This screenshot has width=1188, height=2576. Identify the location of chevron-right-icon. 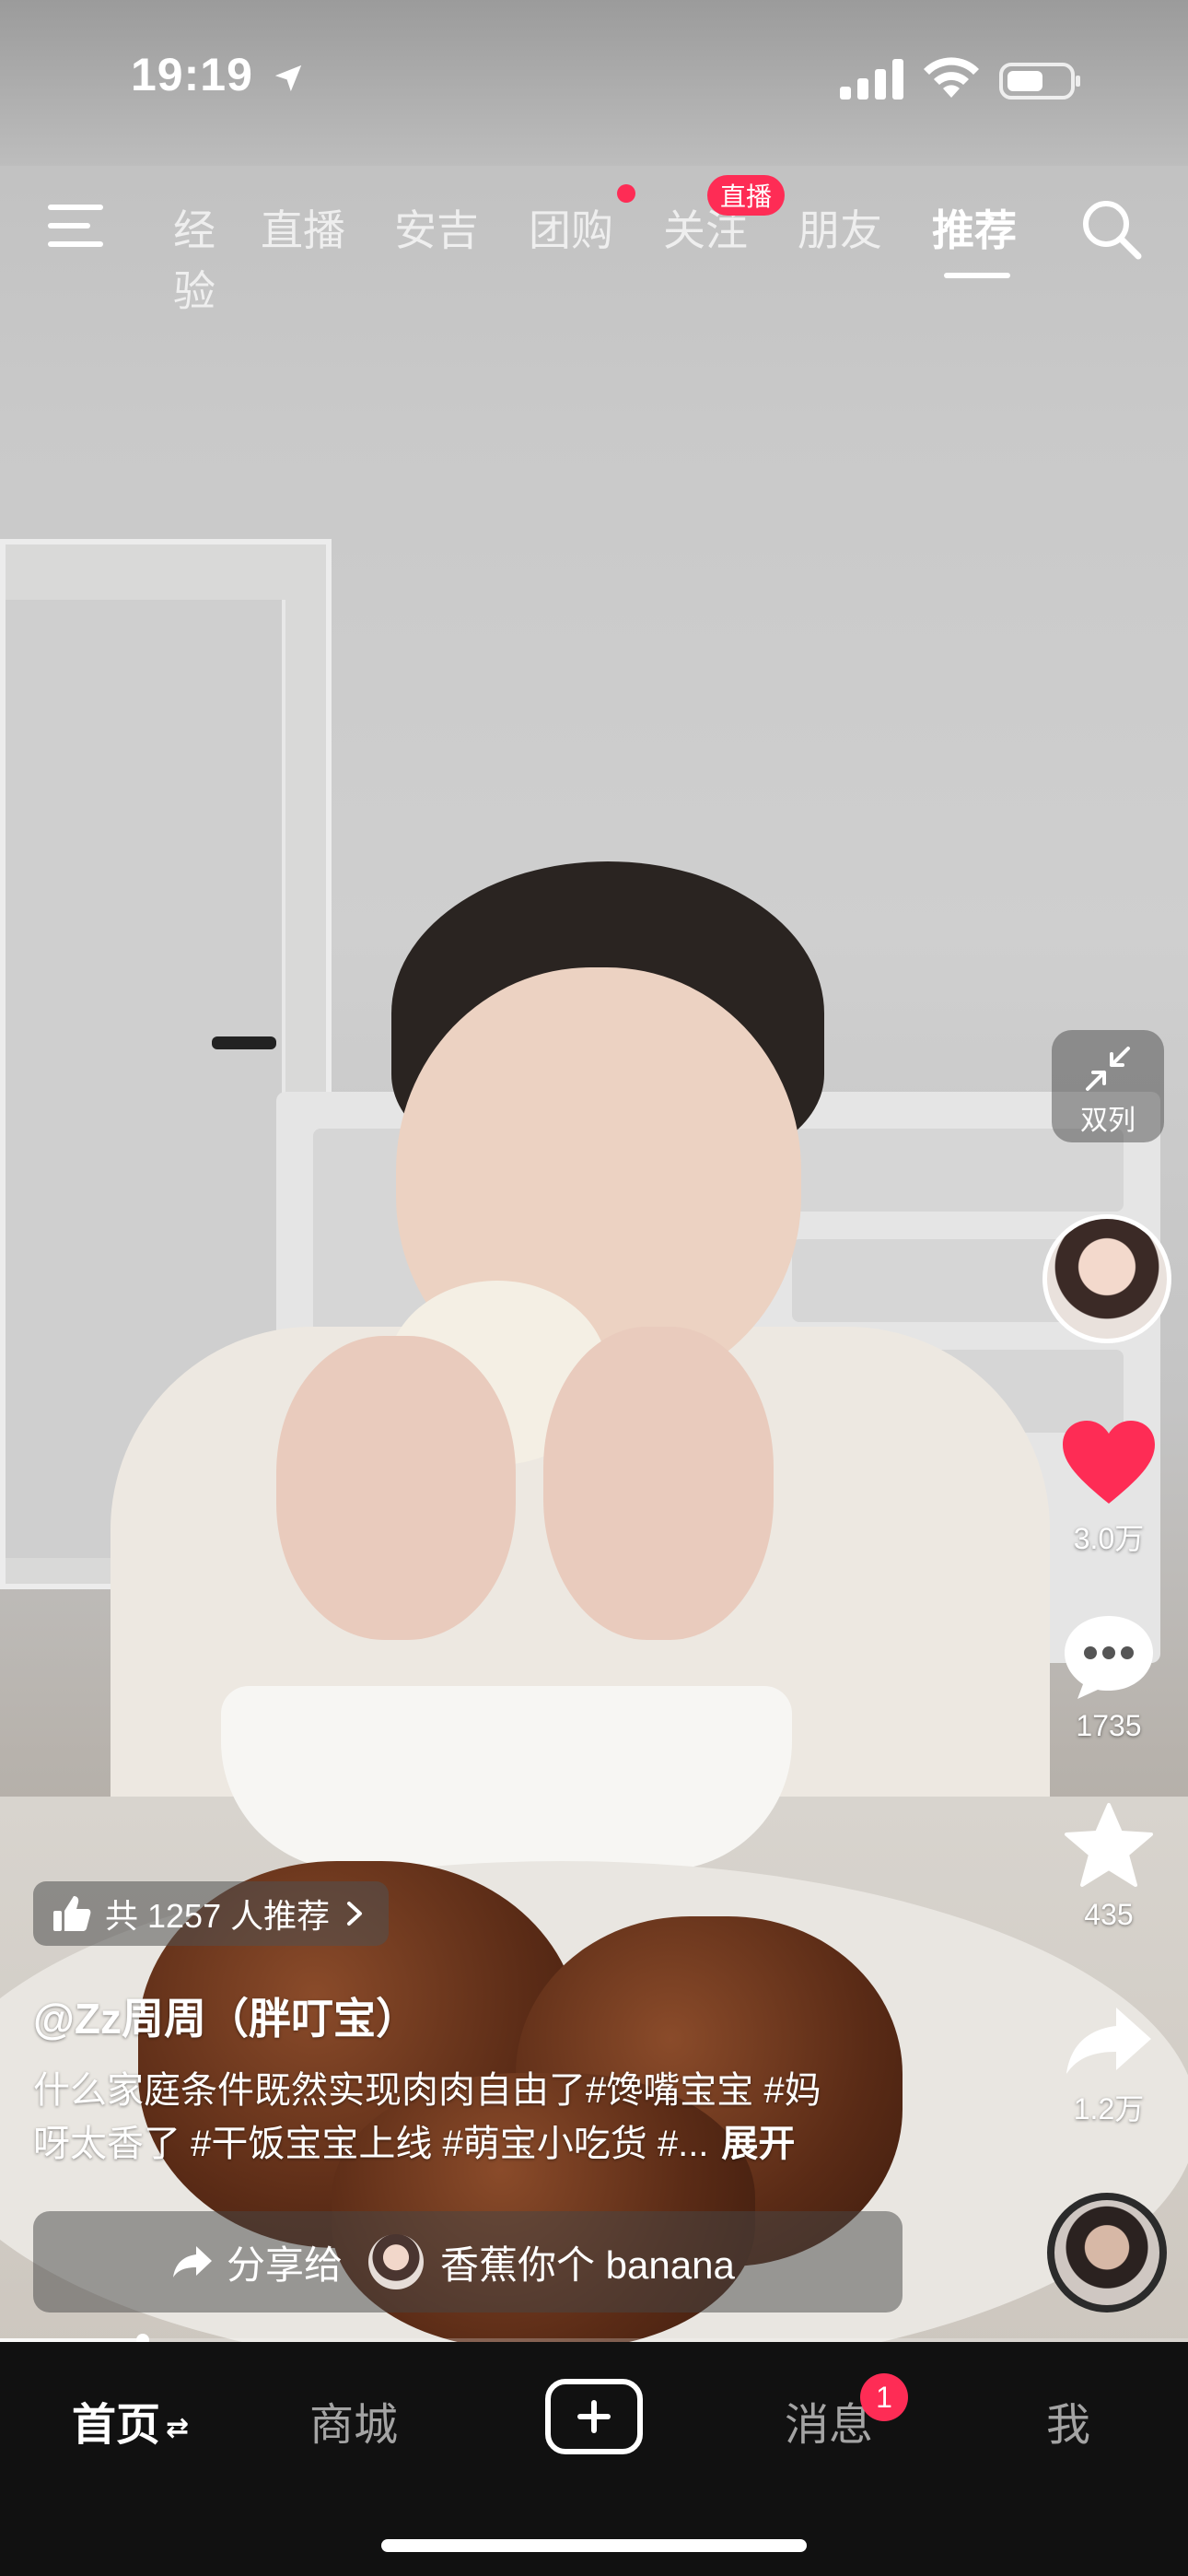
(355, 1914).